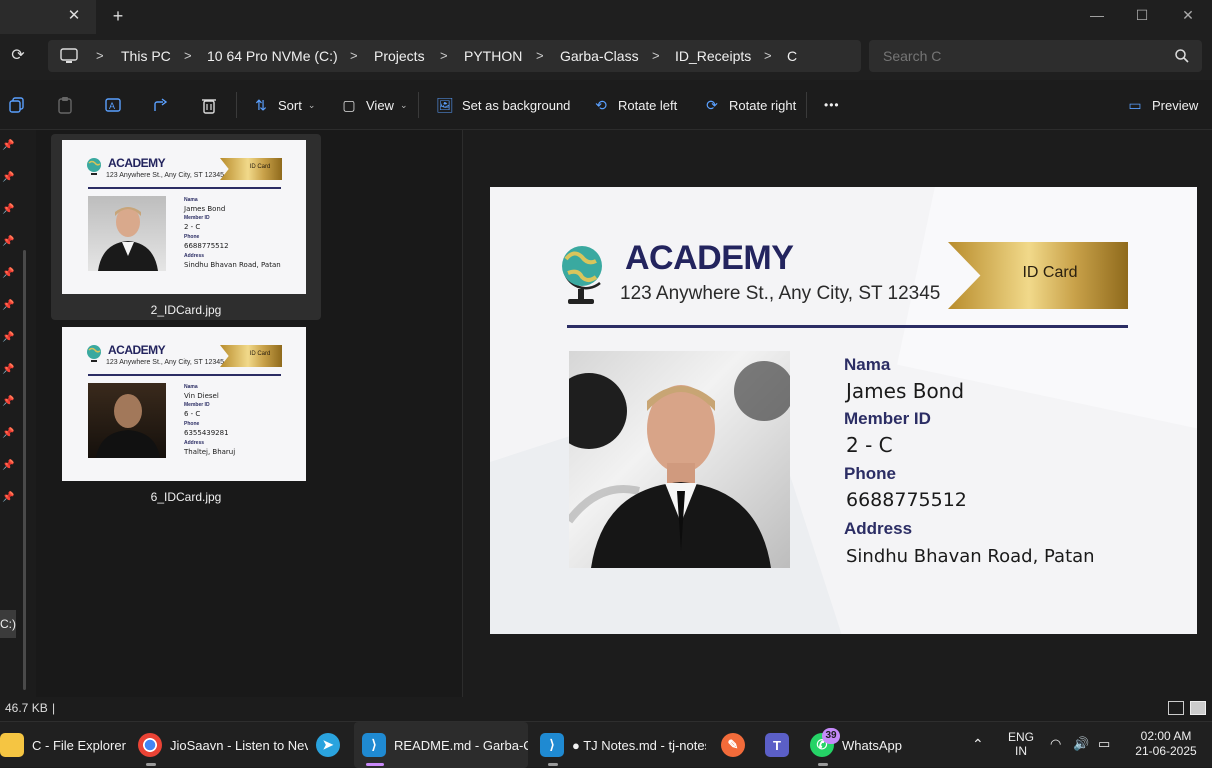  I want to click on preview-pane-button: ▭ Preview, so click(1162, 105).